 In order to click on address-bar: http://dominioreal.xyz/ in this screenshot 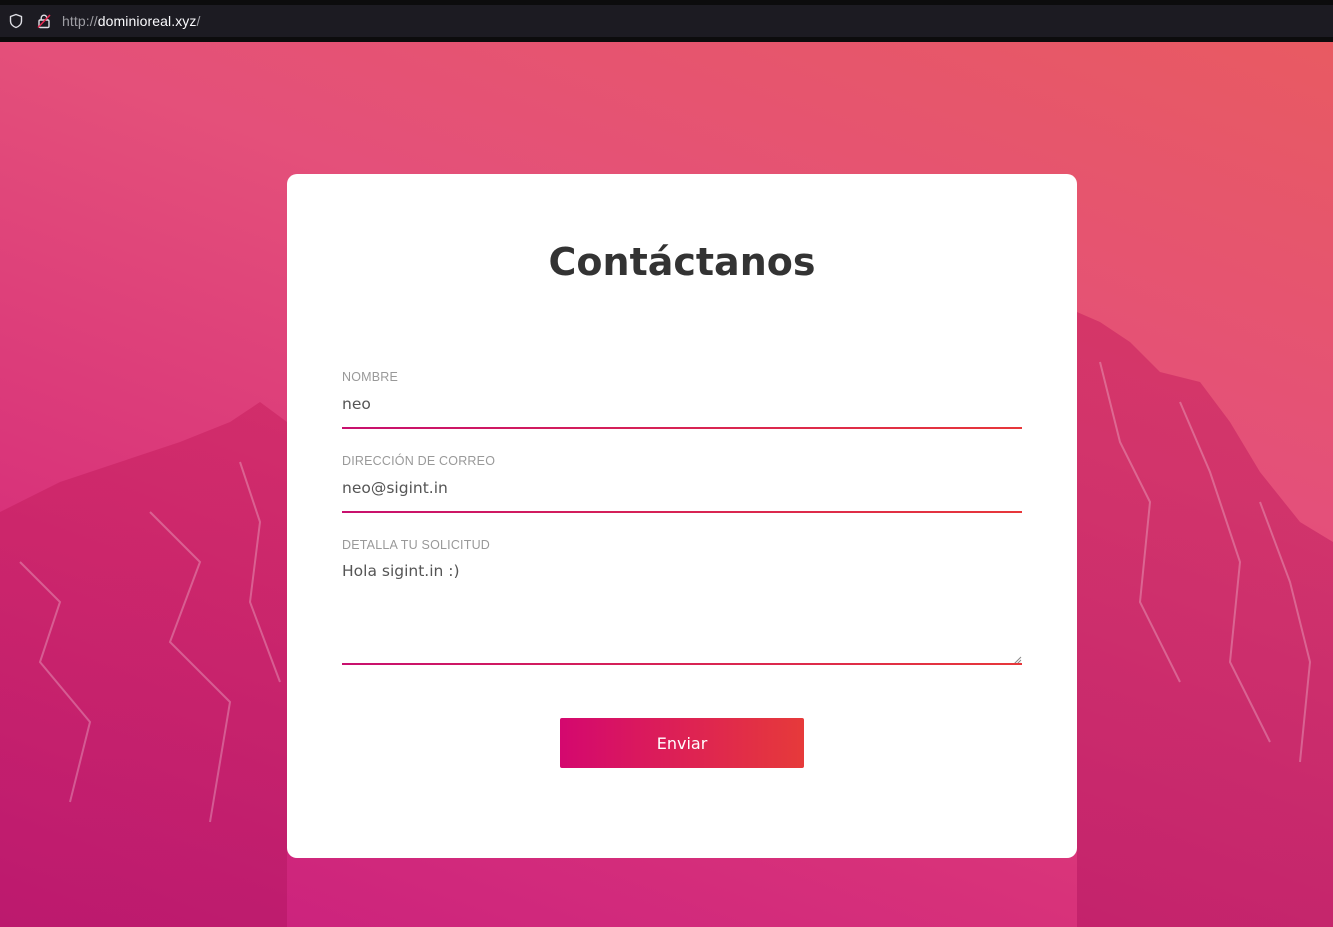, I will do `click(666, 21)`.